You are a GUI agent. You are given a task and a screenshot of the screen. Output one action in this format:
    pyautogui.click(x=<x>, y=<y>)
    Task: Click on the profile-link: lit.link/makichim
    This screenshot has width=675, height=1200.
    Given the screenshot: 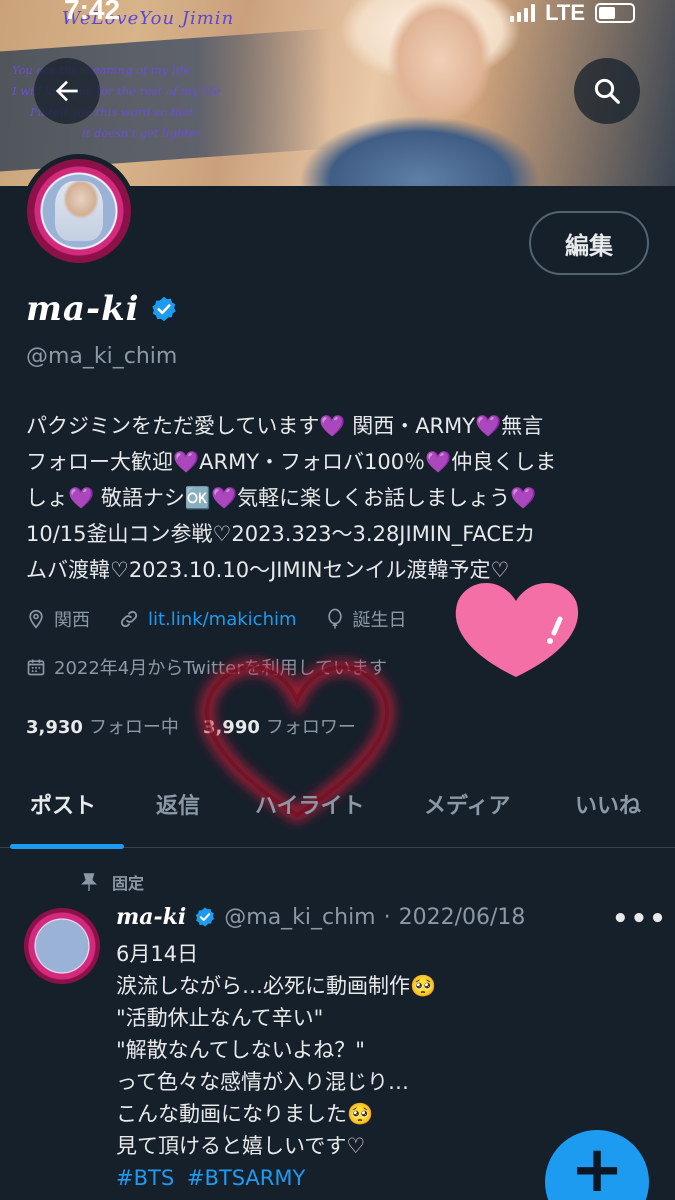 What is the action you would take?
    pyautogui.click(x=222, y=619)
    